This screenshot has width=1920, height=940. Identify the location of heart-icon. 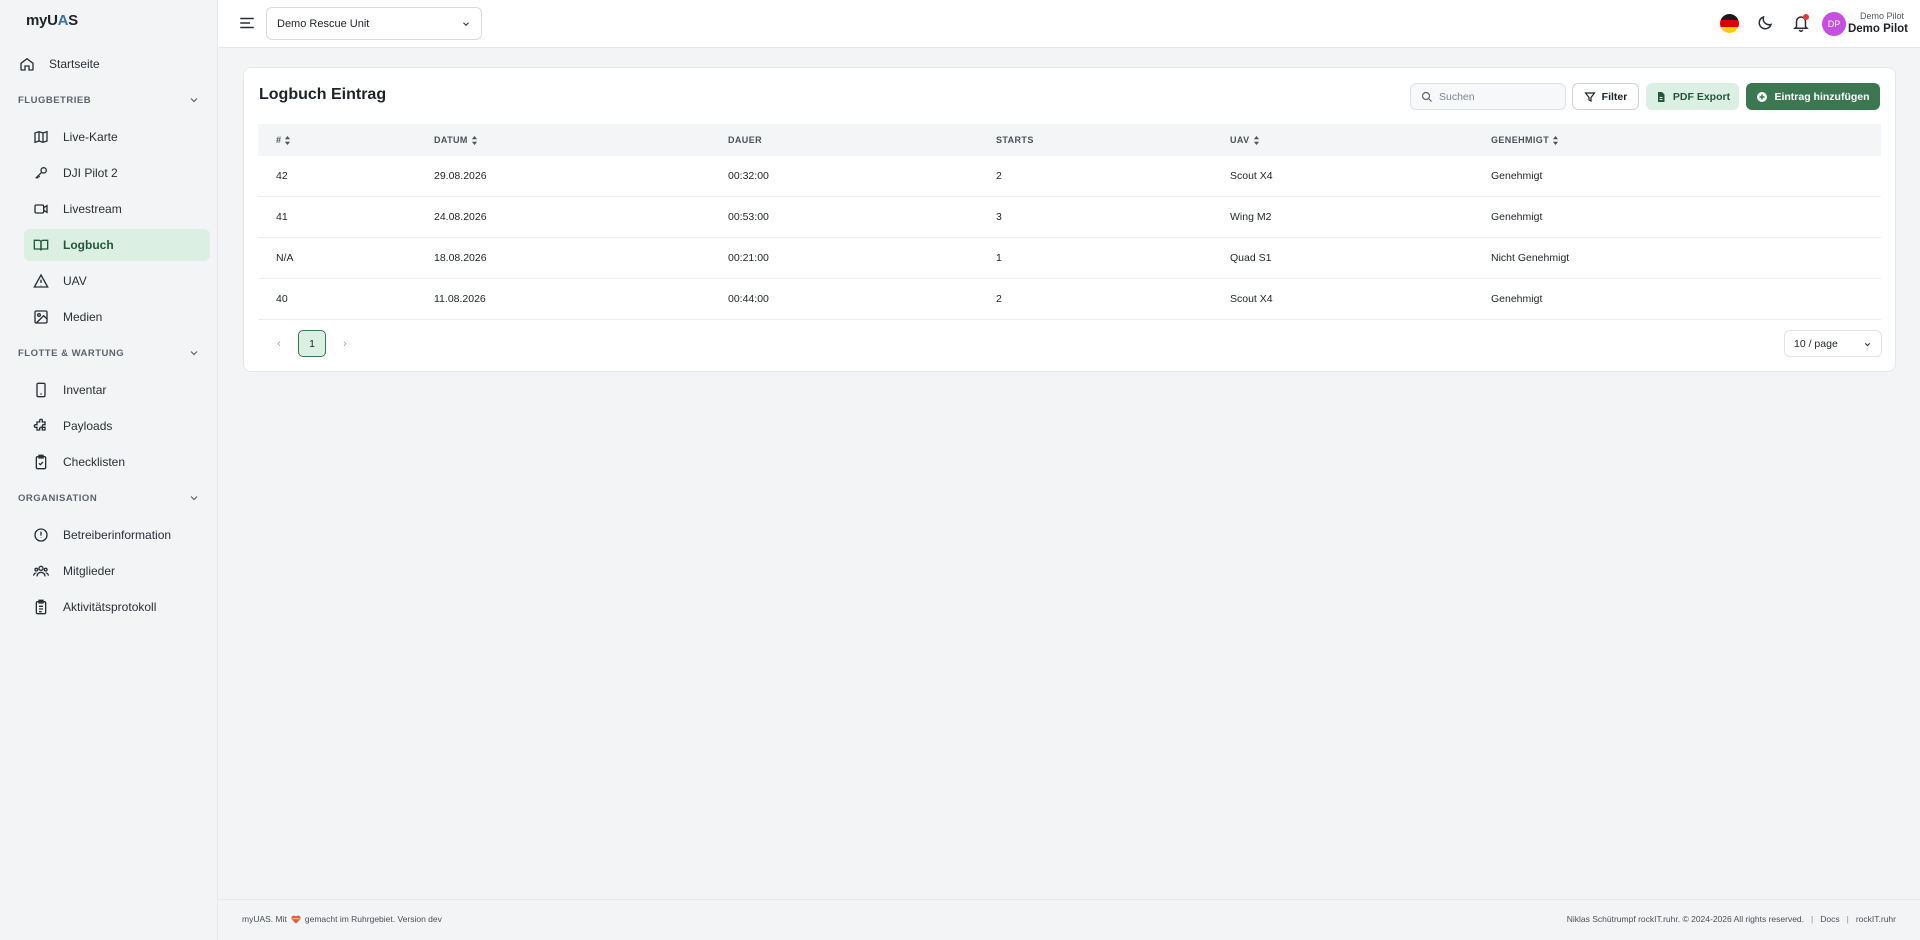
(296, 919).